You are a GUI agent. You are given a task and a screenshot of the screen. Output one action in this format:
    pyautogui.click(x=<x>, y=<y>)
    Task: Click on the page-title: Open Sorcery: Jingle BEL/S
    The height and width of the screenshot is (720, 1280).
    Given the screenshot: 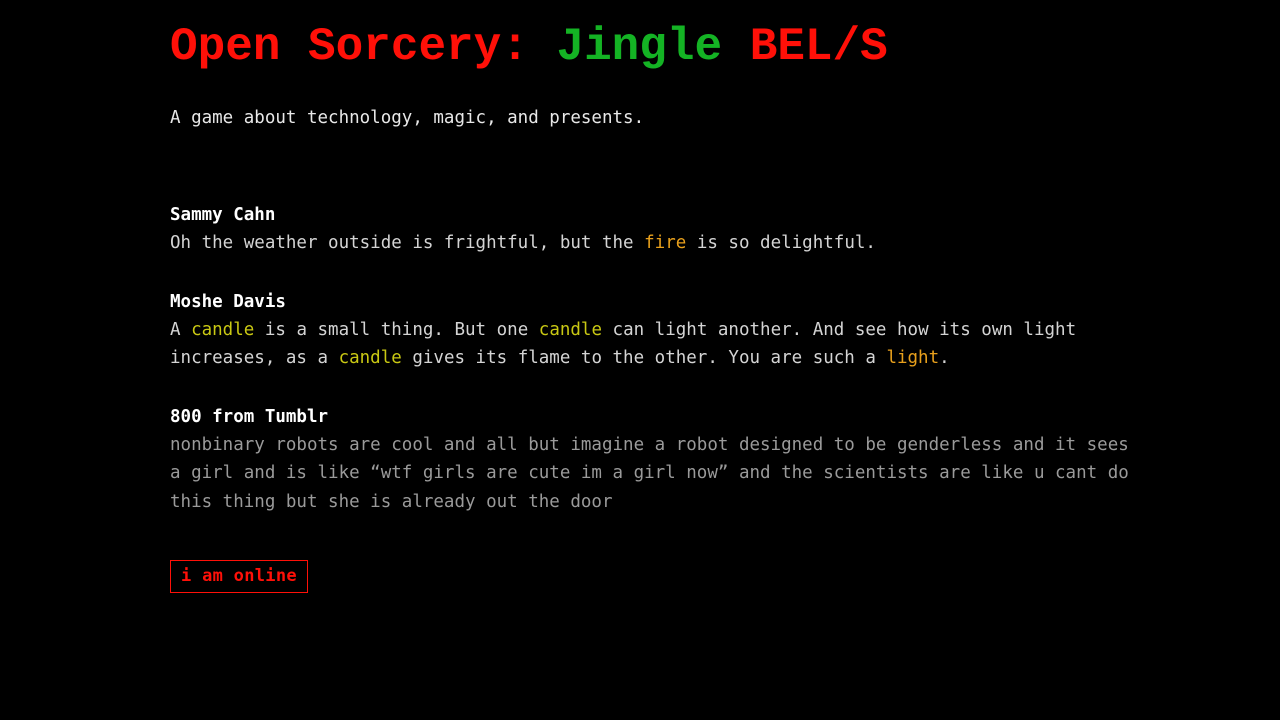 What is the action you would take?
    pyautogui.click(x=670, y=35)
    